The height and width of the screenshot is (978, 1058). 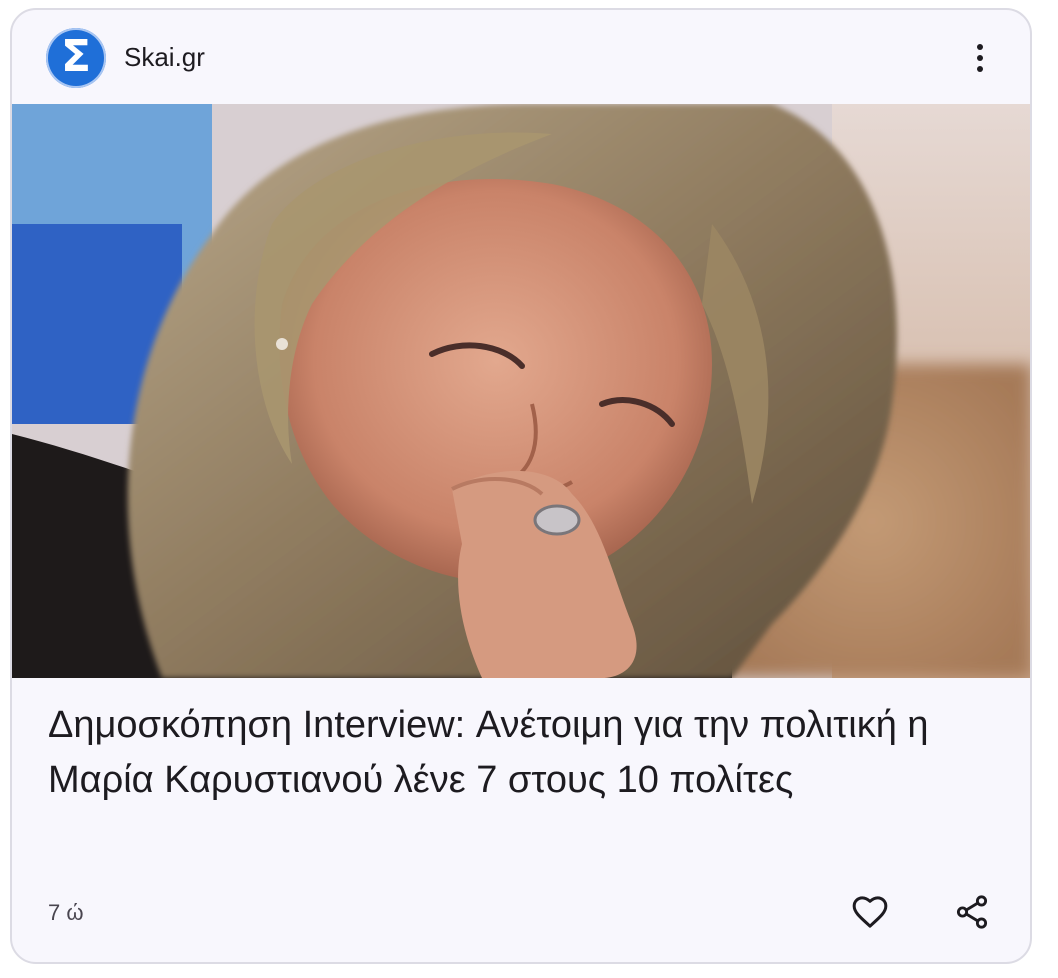 I want to click on source-logo: Σ, so click(x=76, y=58).